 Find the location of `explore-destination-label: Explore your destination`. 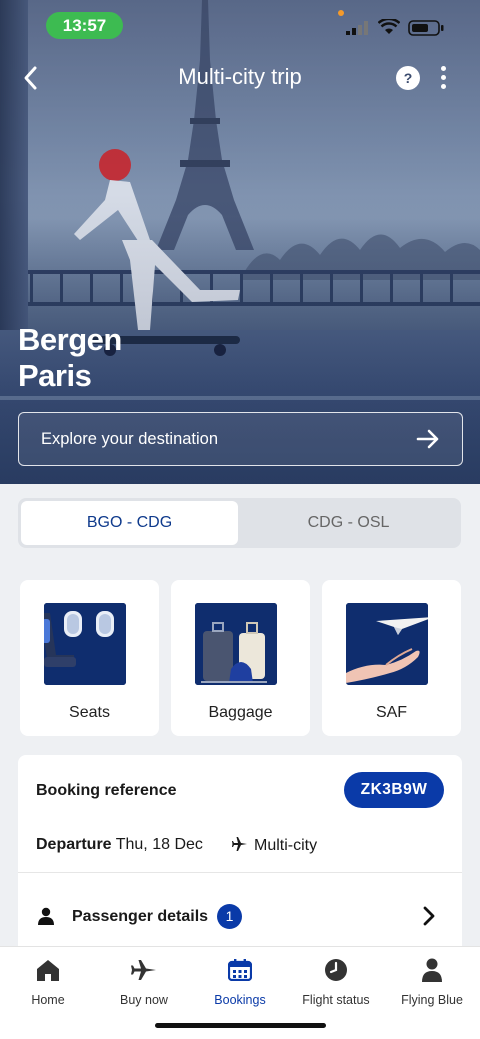

explore-destination-label: Explore your destination is located at coordinates (130, 439).